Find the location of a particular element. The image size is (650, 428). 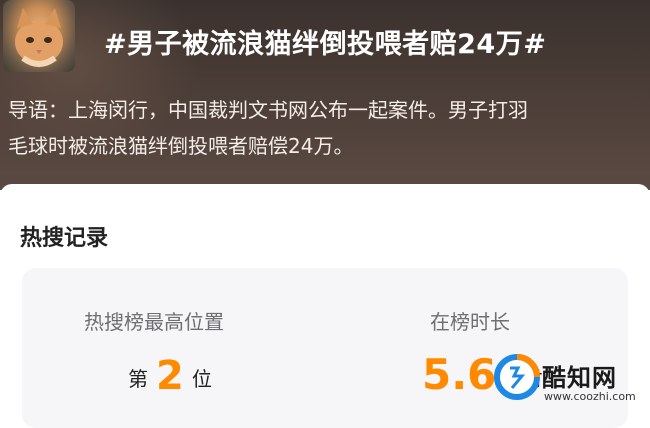

duration-number: 5.6 is located at coordinates (459, 374).